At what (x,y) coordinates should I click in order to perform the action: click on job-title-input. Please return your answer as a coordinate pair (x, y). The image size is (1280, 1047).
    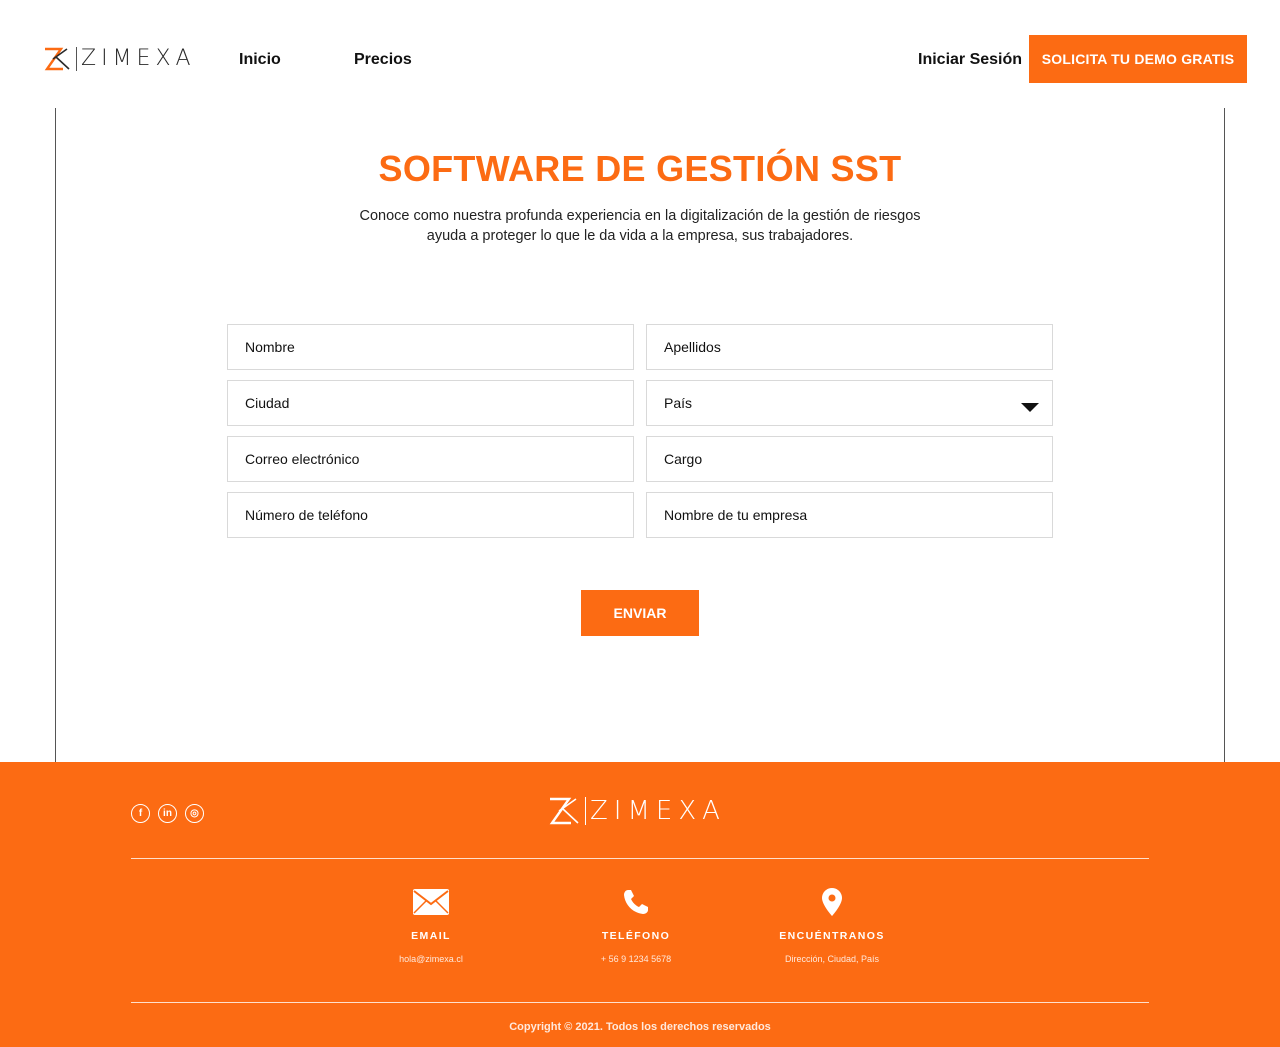
    Looking at the image, I should click on (849, 459).